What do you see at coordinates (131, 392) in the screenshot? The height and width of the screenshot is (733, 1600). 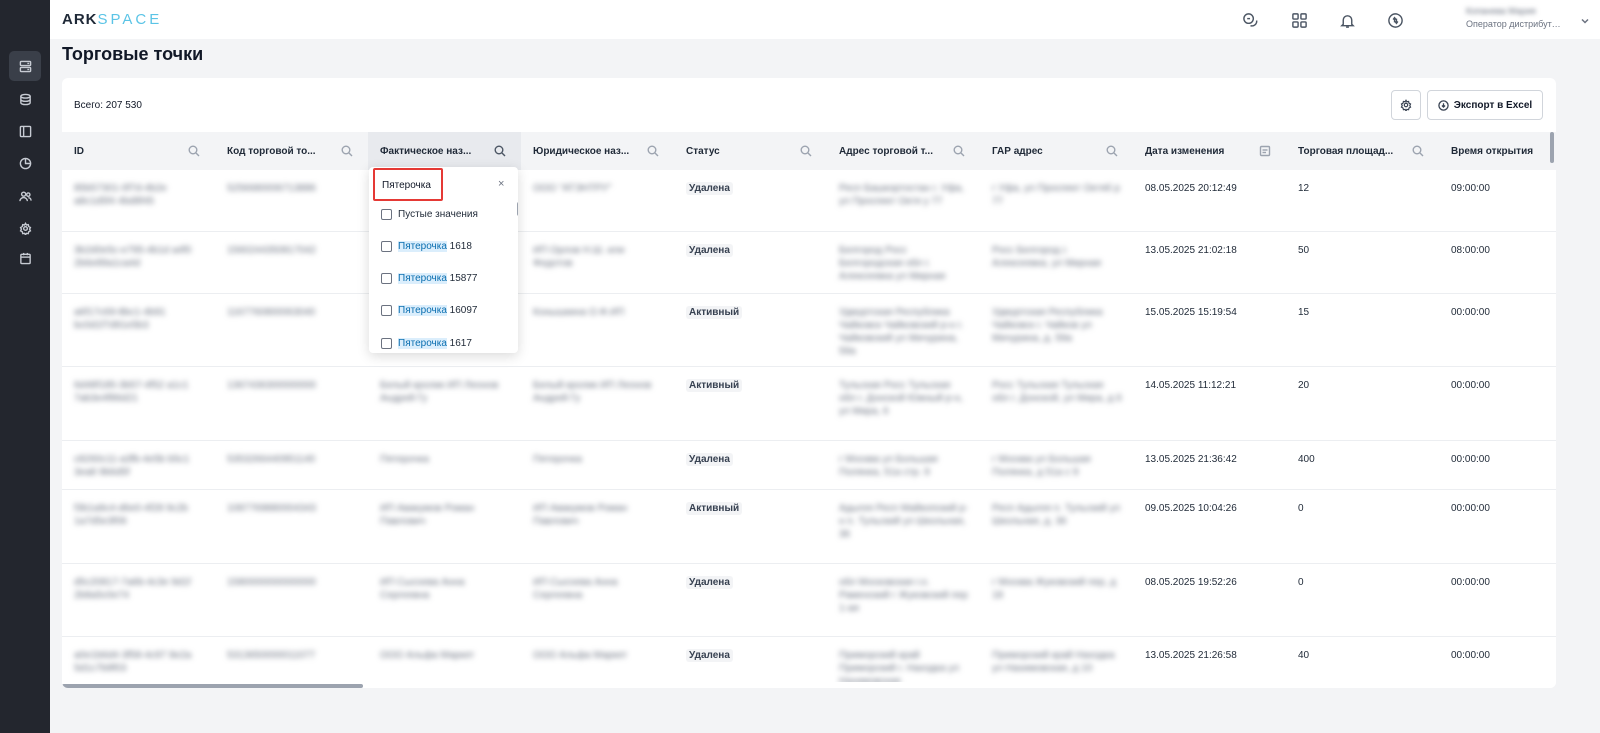 I see `cell-id: 6d48f185-3b57-4f52 a1c1 7ab3e4f86d21` at bounding box center [131, 392].